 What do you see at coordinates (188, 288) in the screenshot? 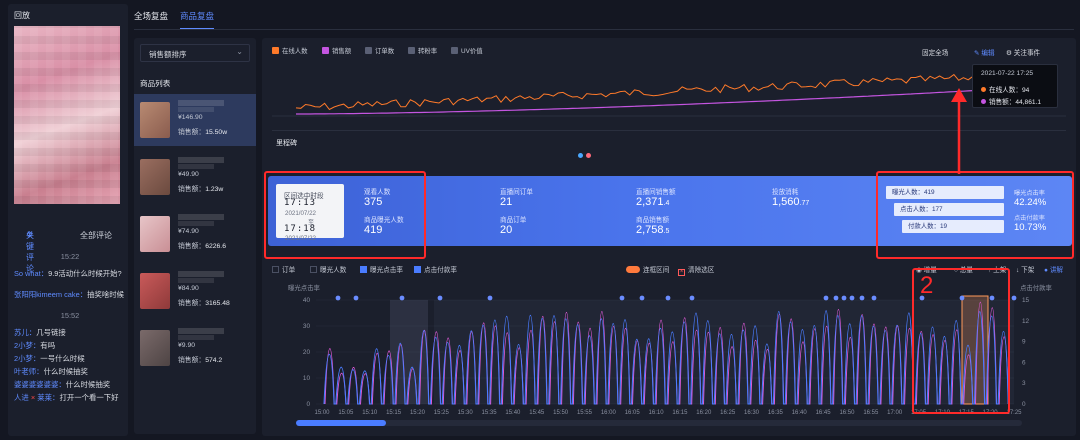
I see `product-price: ¥84.90` at bounding box center [188, 288].